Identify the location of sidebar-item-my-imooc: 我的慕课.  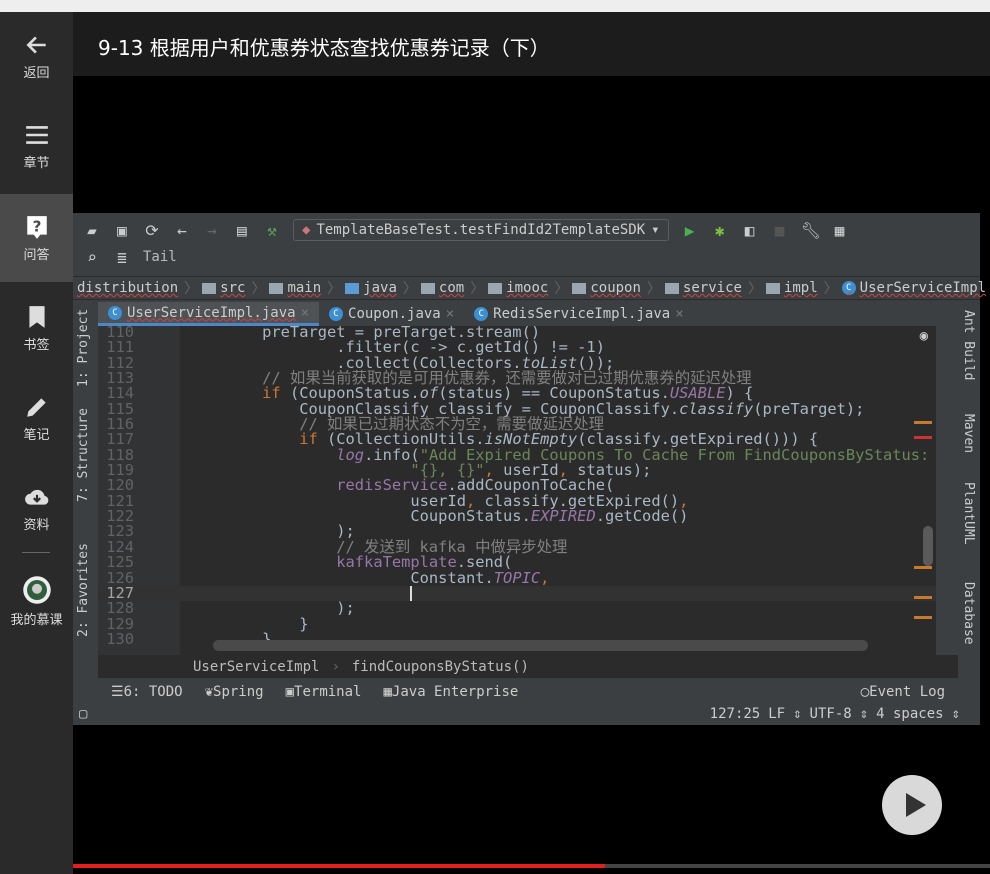
(36, 599).